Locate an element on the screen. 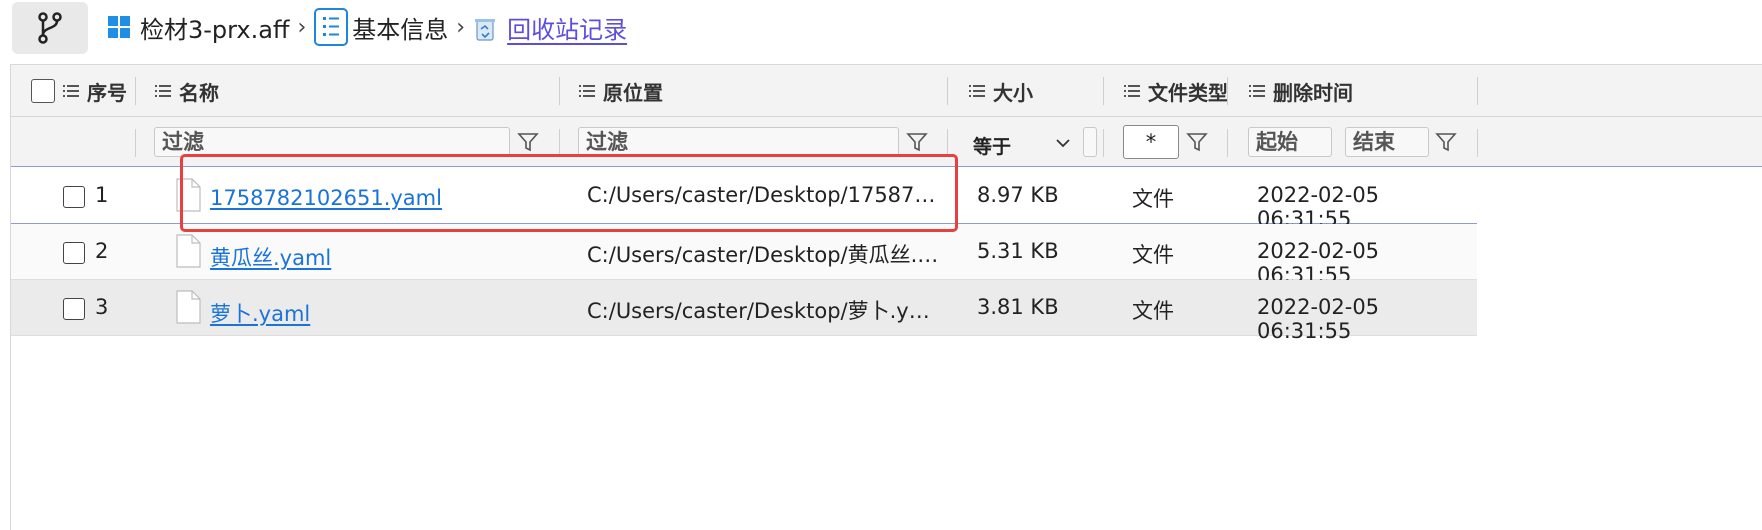  column-header-deleted-time: 删除时间 is located at coordinates (1301, 91).